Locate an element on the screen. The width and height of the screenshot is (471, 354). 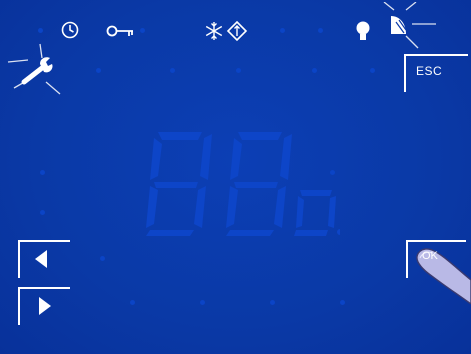
clock-icon is located at coordinates (70, 30).